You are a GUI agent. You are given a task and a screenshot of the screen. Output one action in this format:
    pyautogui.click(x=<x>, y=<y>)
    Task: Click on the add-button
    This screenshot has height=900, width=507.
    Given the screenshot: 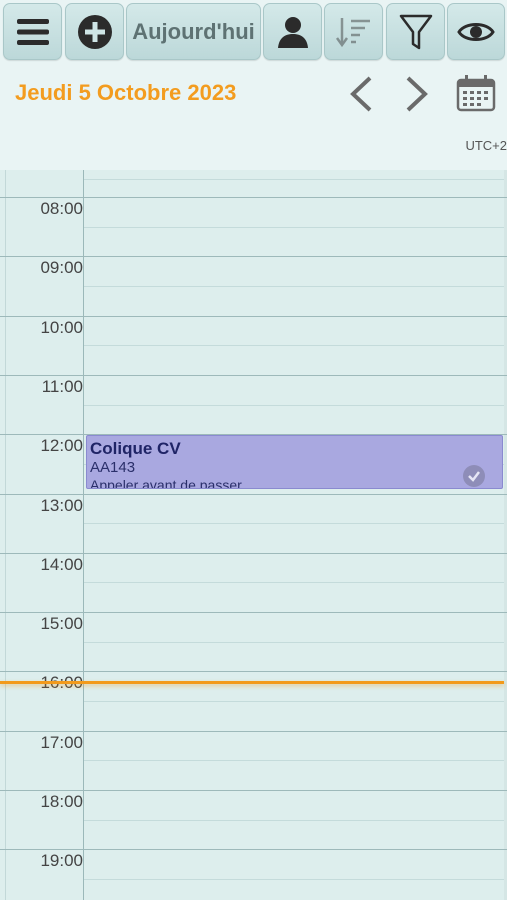 What is the action you would take?
    pyautogui.click(x=94, y=31)
    